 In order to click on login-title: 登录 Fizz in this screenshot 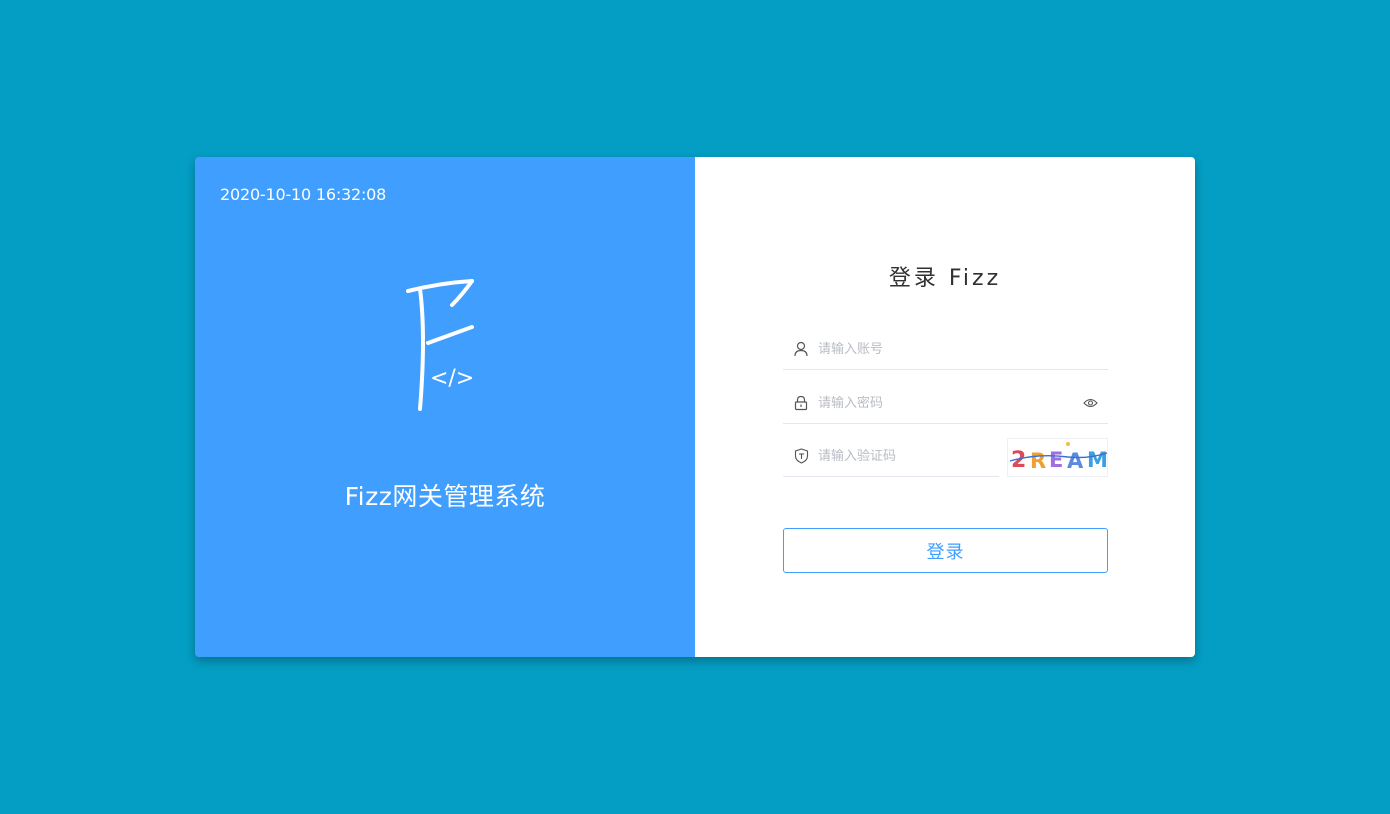, I will do `click(945, 278)`.